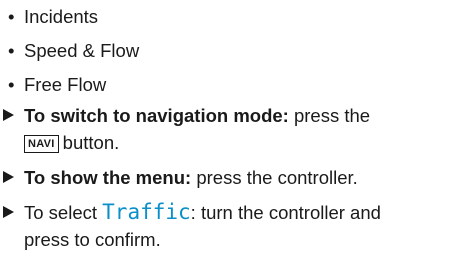 Image resolution: width=466 pixels, height=268 pixels. What do you see at coordinates (65, 84) in the screenshot?
I see `list-item-label: Free Flow` at bounding box center [65, 84].